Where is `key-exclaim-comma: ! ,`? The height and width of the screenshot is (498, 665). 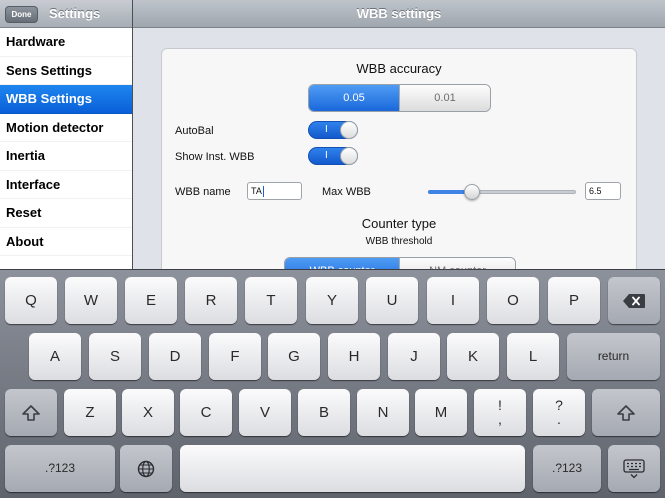 key-exclaim-comma: ! , is located at coordinates (500, 412).